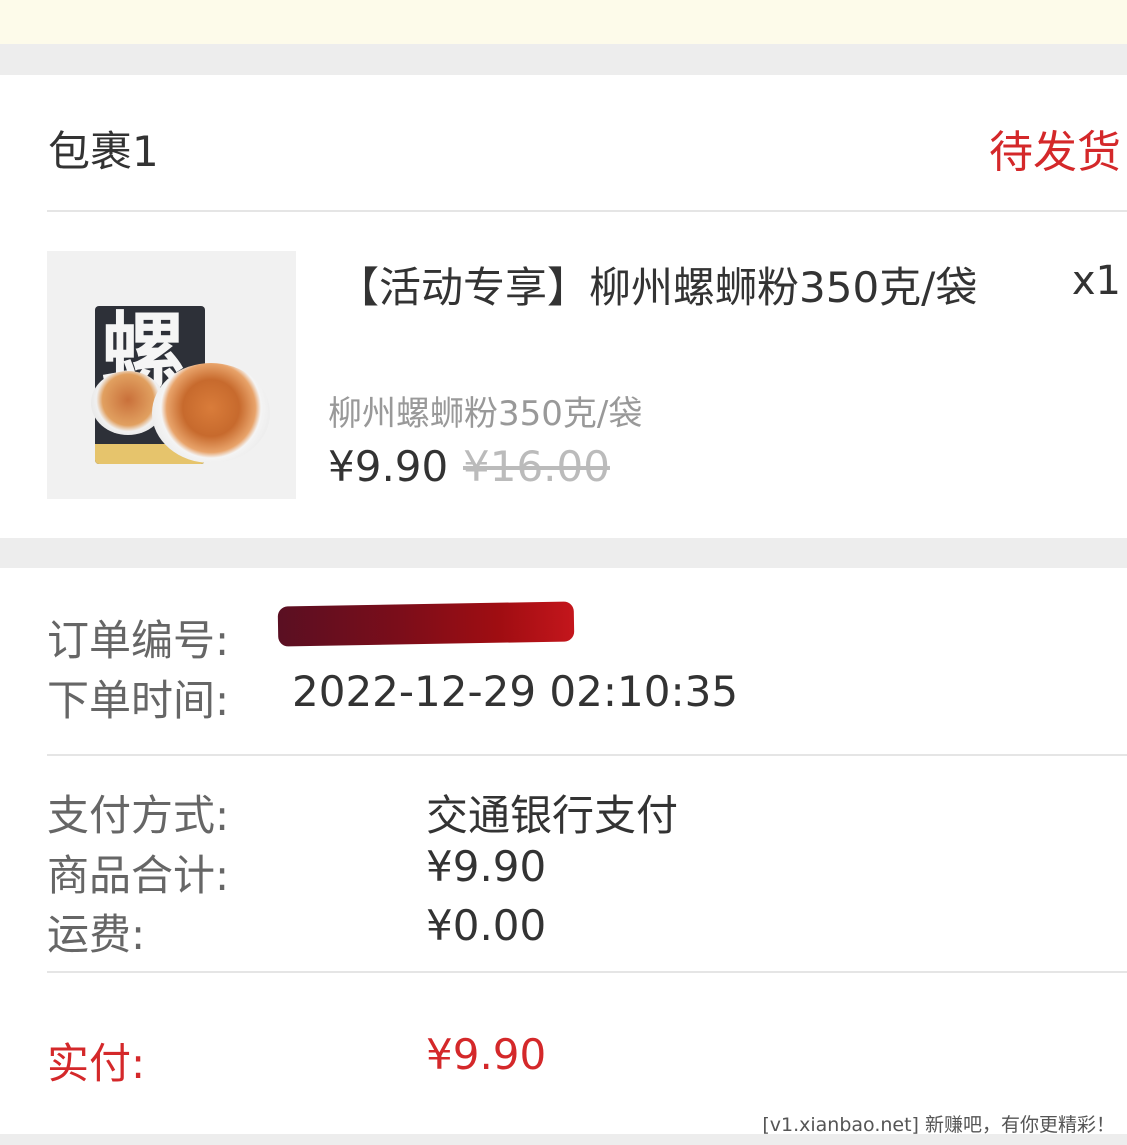  Describe the element at coordinates (138, 700) in the screenshot. I see `order-time-label: 下单时间:` at that location.